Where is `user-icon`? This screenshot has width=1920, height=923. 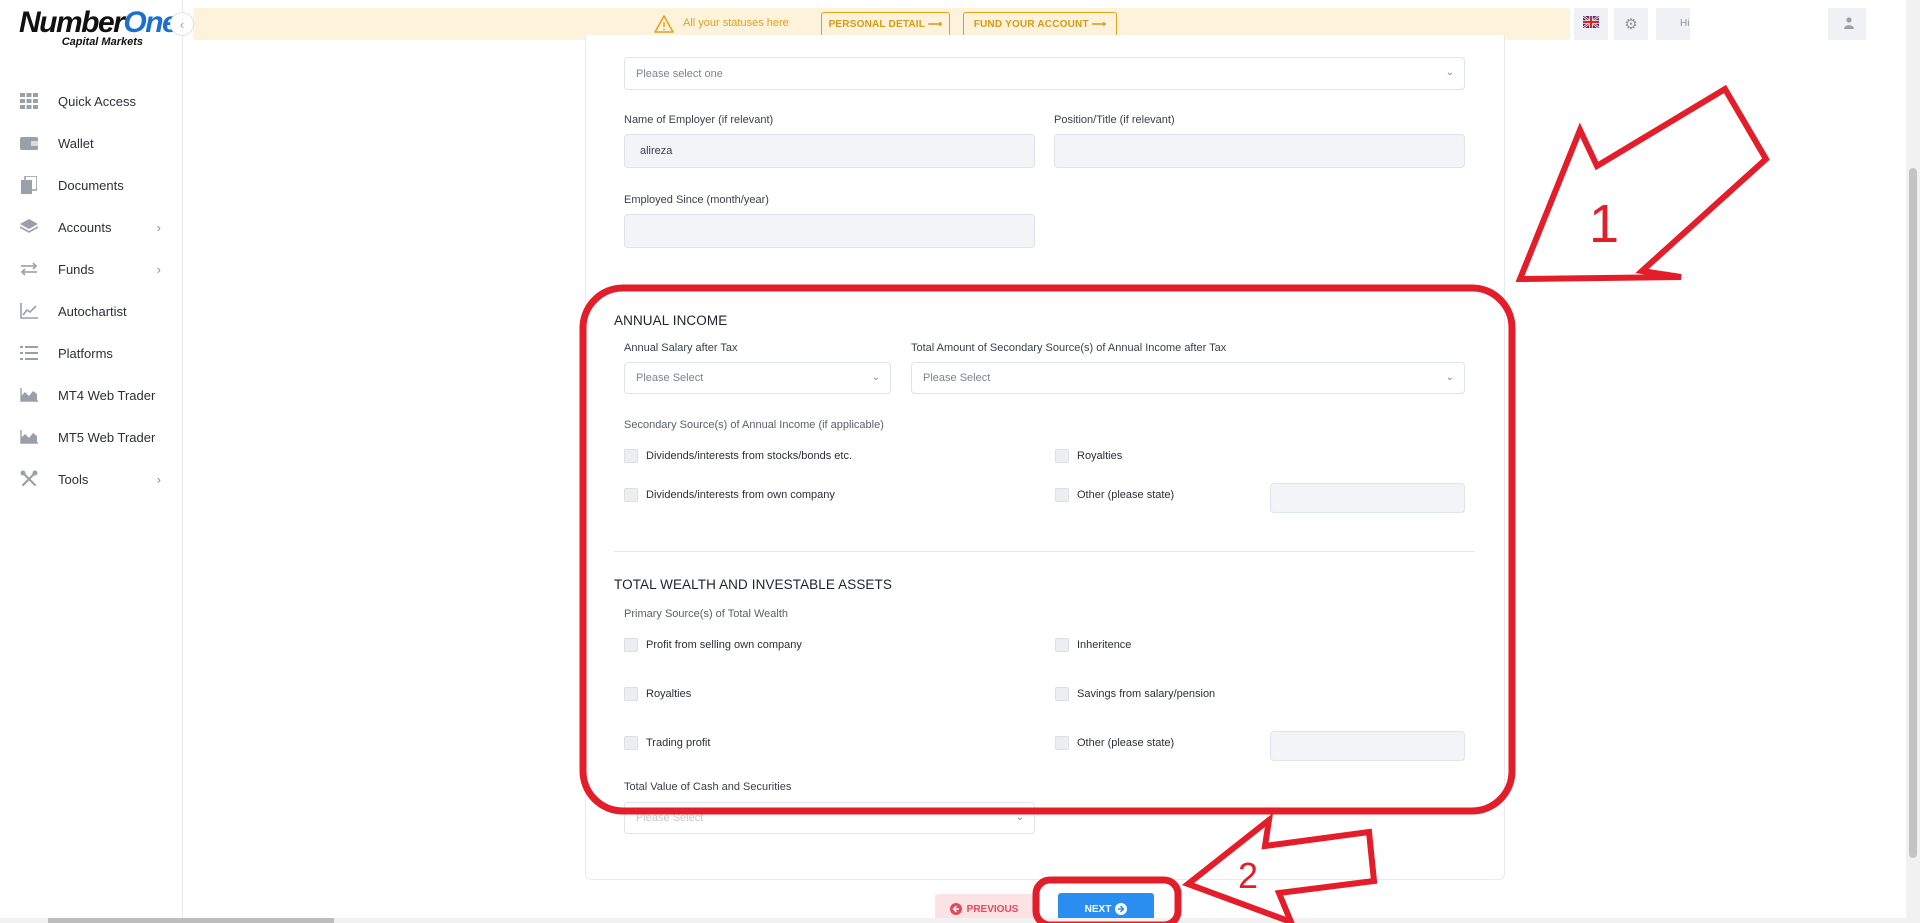
user-icon is located at coordinates (1849, 24).